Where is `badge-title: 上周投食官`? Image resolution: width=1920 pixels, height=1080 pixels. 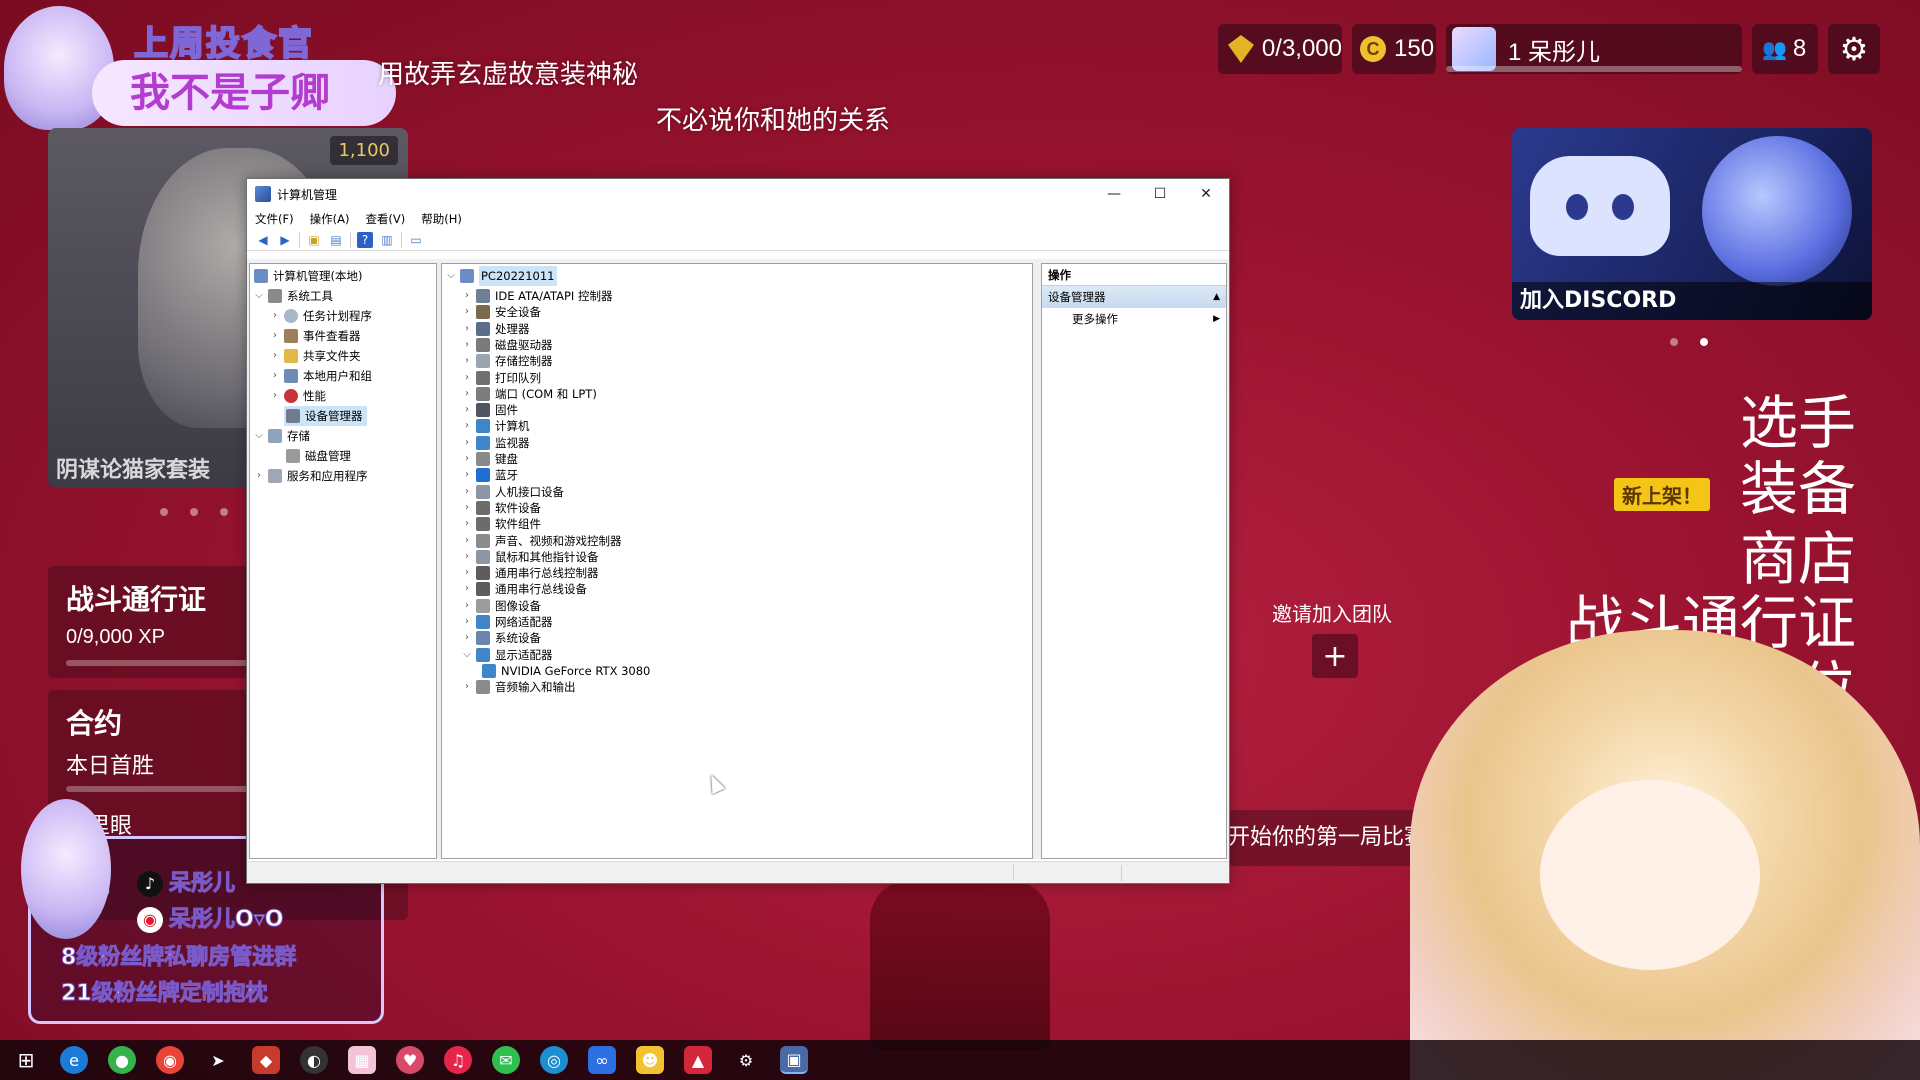 badge-title: 上周投食官 is located at coordinates (223, 44).